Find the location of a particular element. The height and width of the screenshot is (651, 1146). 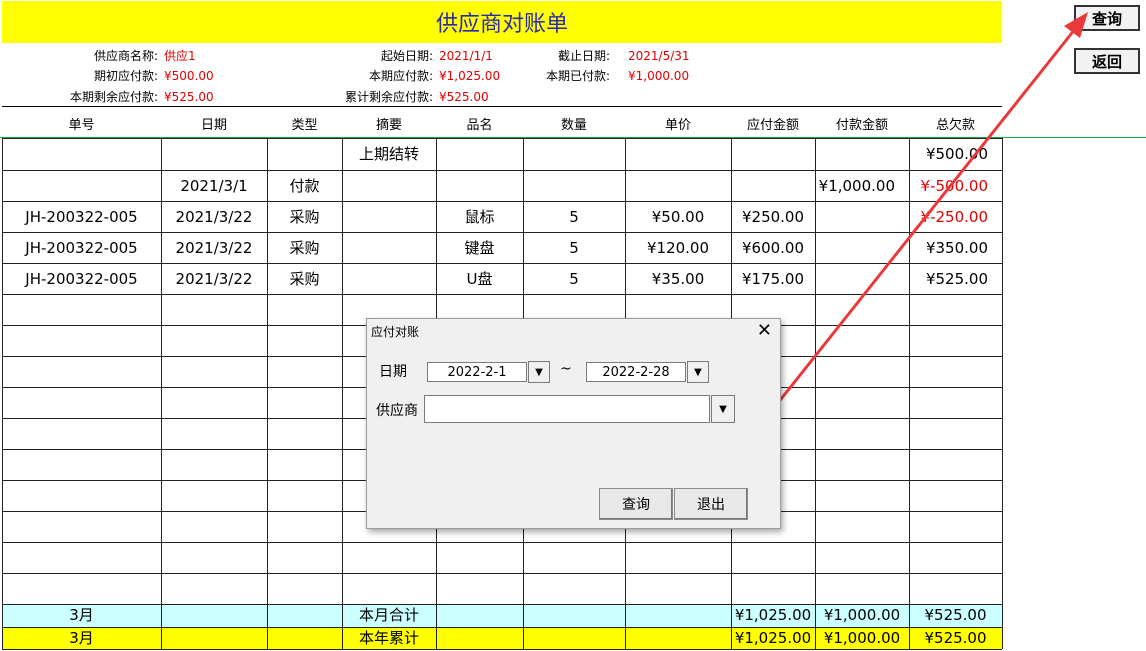

date-to-dropdown-icon: ▼ is located at coordinates (698, 372).